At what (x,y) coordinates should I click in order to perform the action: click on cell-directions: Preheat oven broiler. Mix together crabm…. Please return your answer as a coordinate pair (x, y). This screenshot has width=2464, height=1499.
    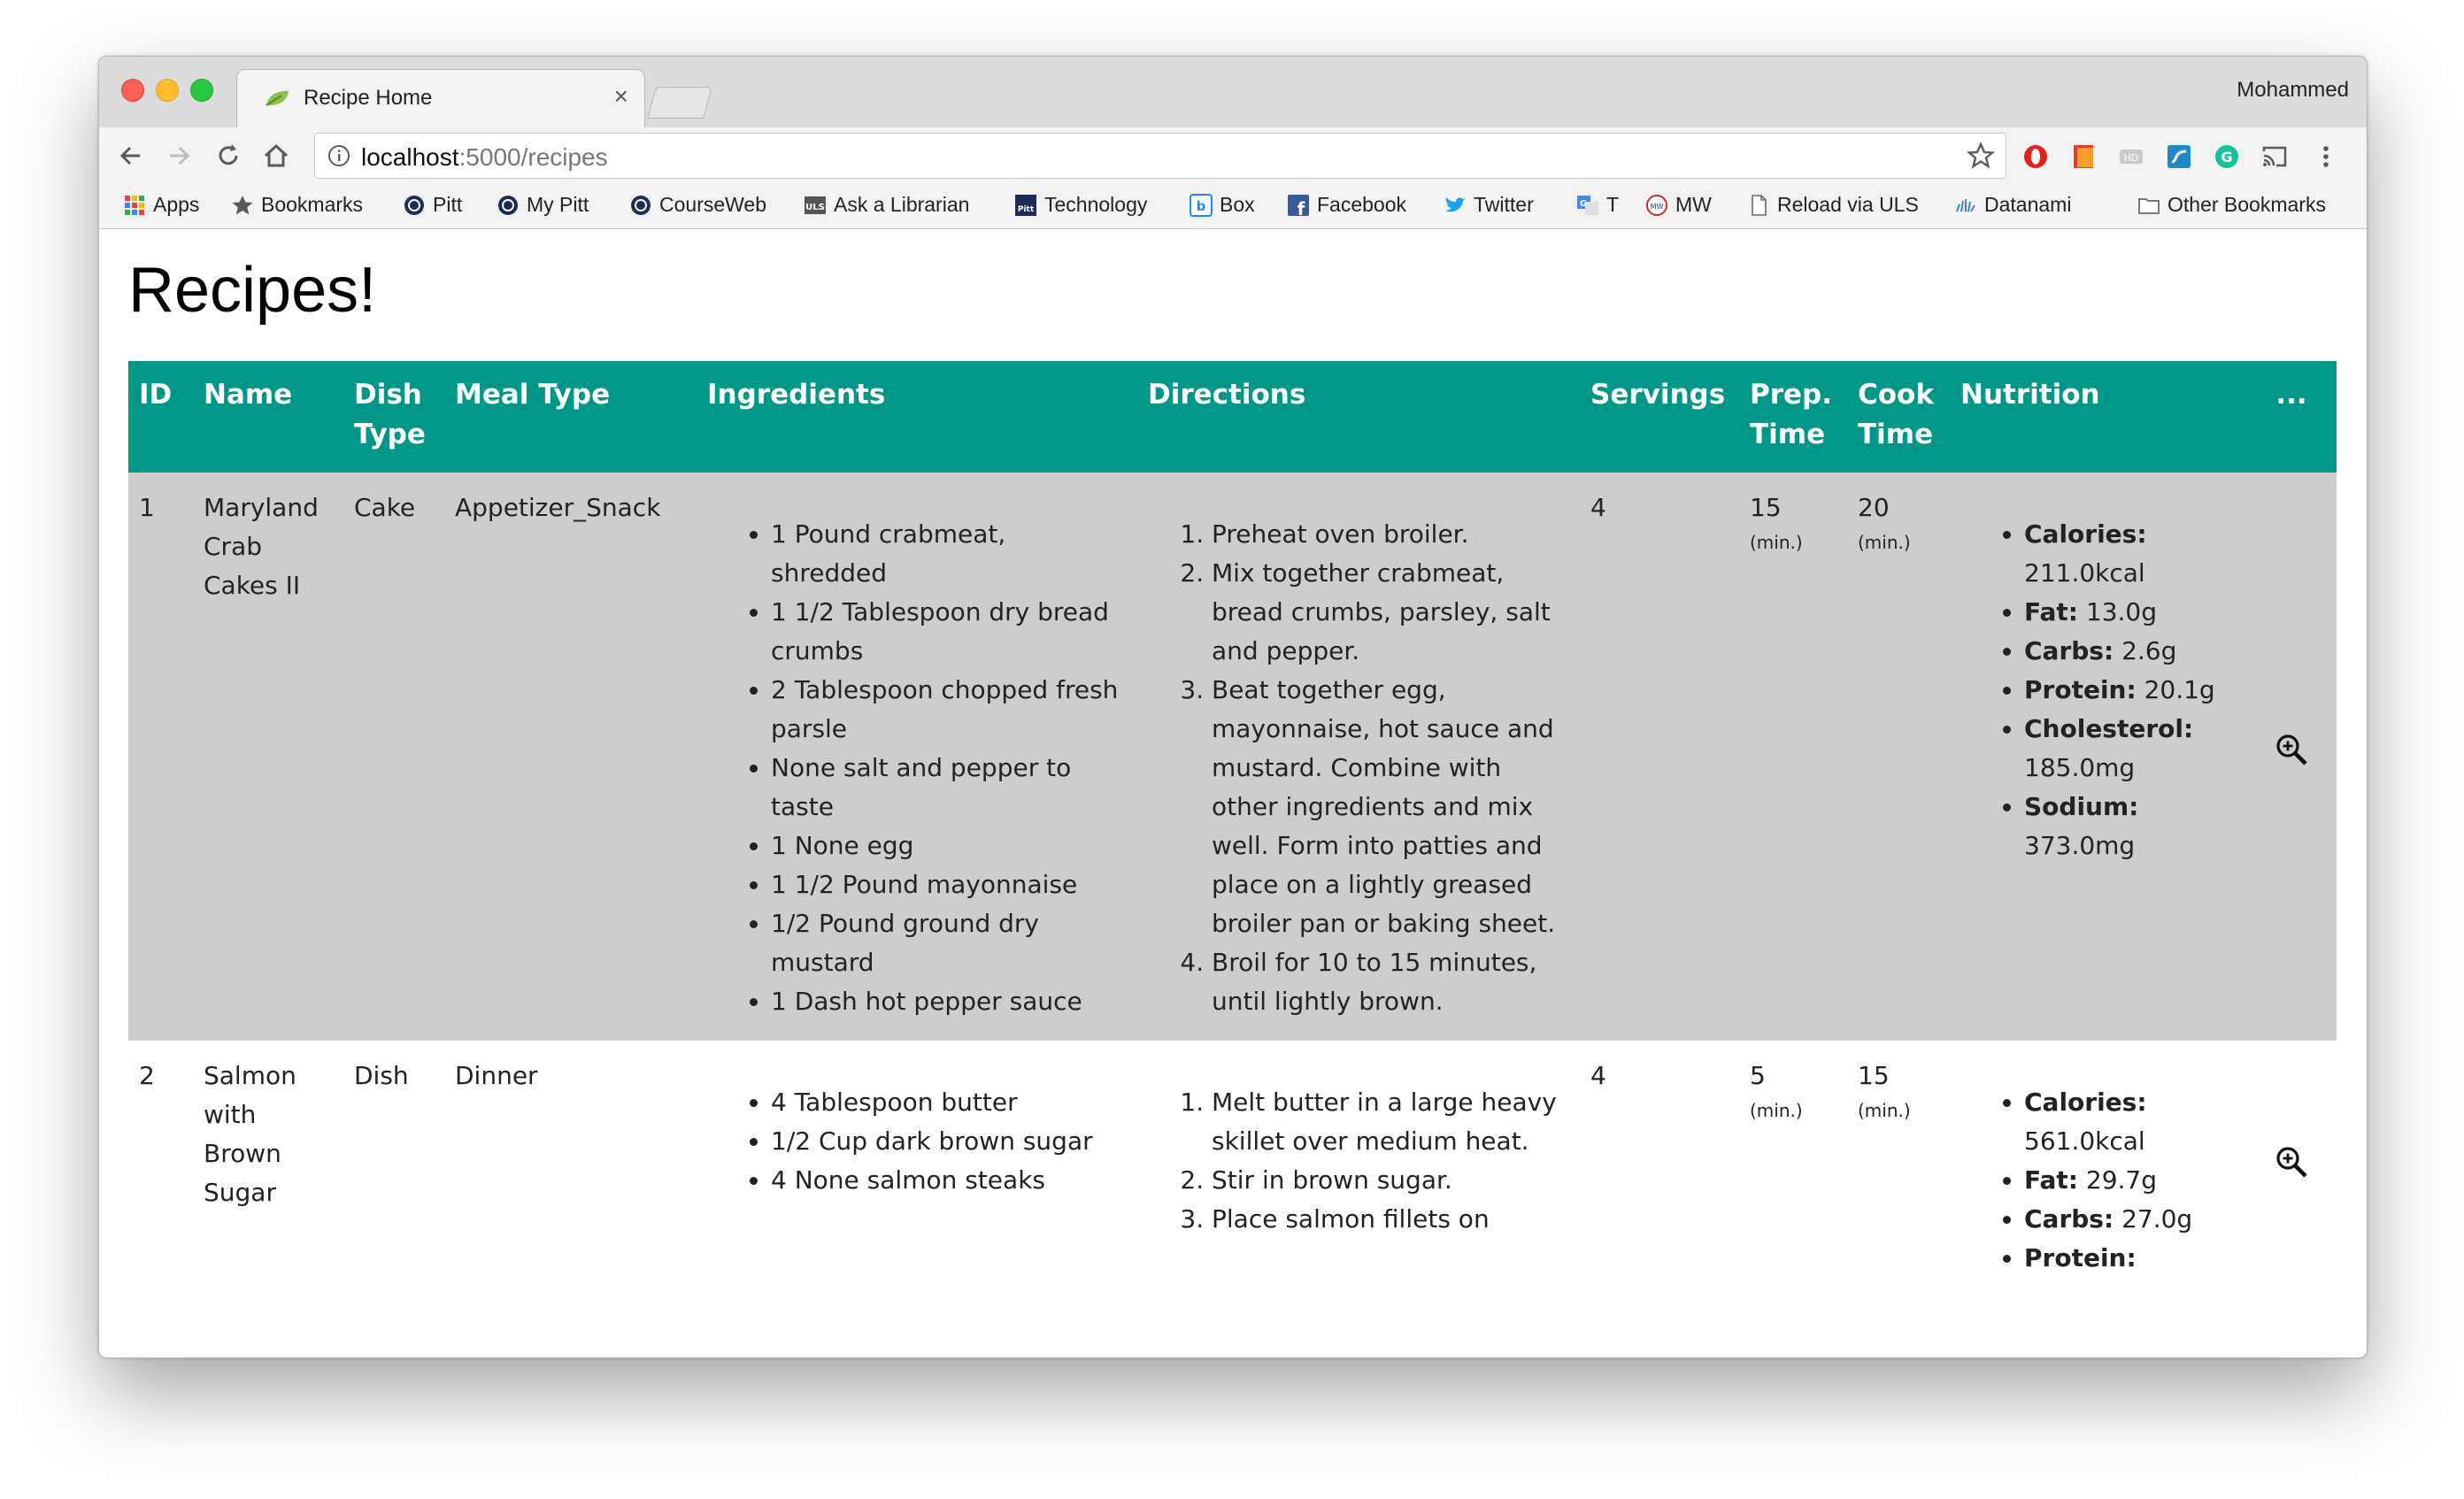
    Looking at the image, I should click on (1359, 757).